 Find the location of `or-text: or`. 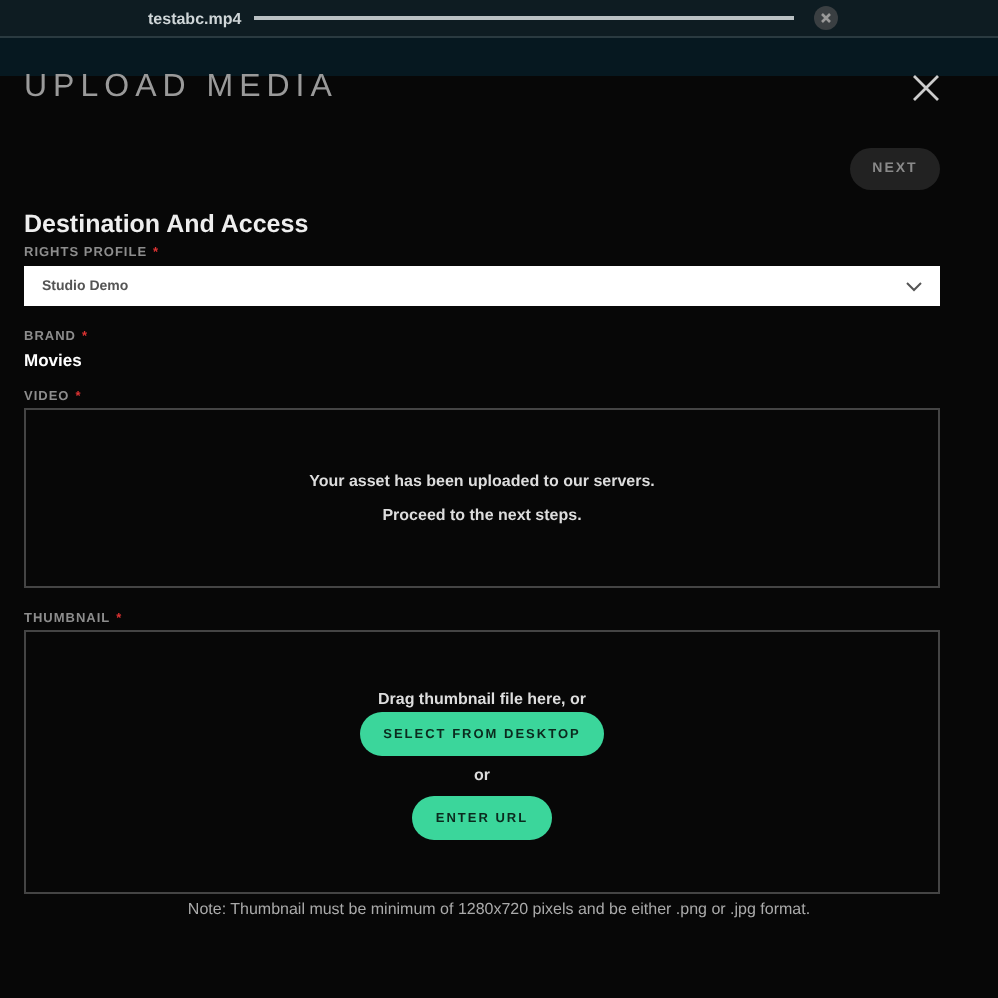

or-text: or is located at coordinates (482, 775).